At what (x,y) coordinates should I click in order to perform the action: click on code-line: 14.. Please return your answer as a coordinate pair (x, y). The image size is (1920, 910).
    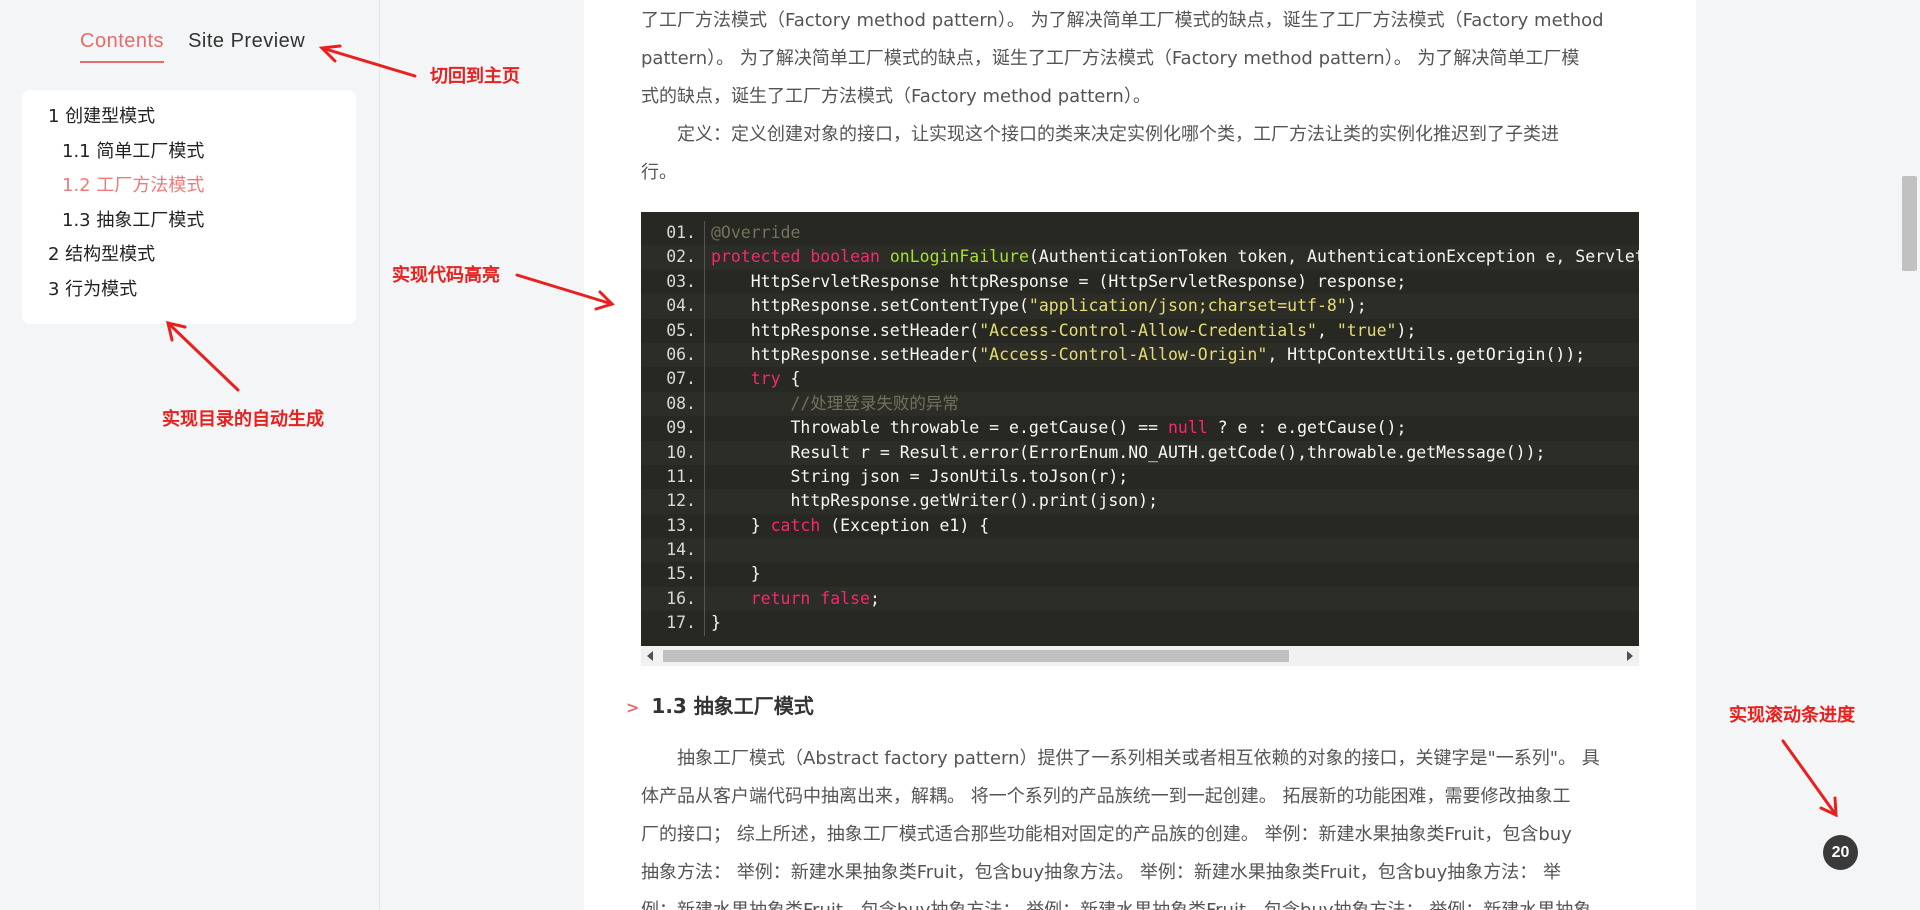
    Looking at the image, I should click on (1140, 550).